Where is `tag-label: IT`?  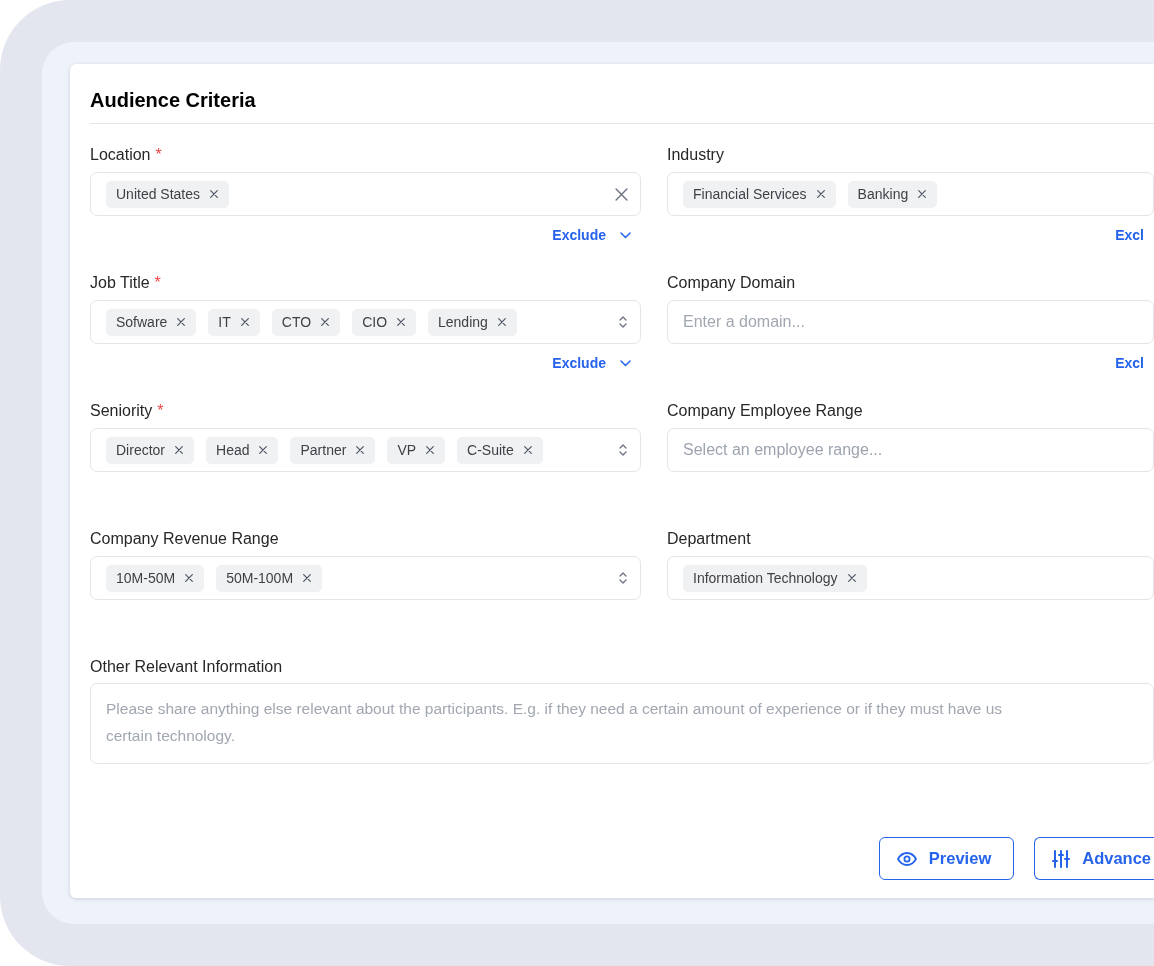 tag-label: IT is located at coordinates (224, 322).